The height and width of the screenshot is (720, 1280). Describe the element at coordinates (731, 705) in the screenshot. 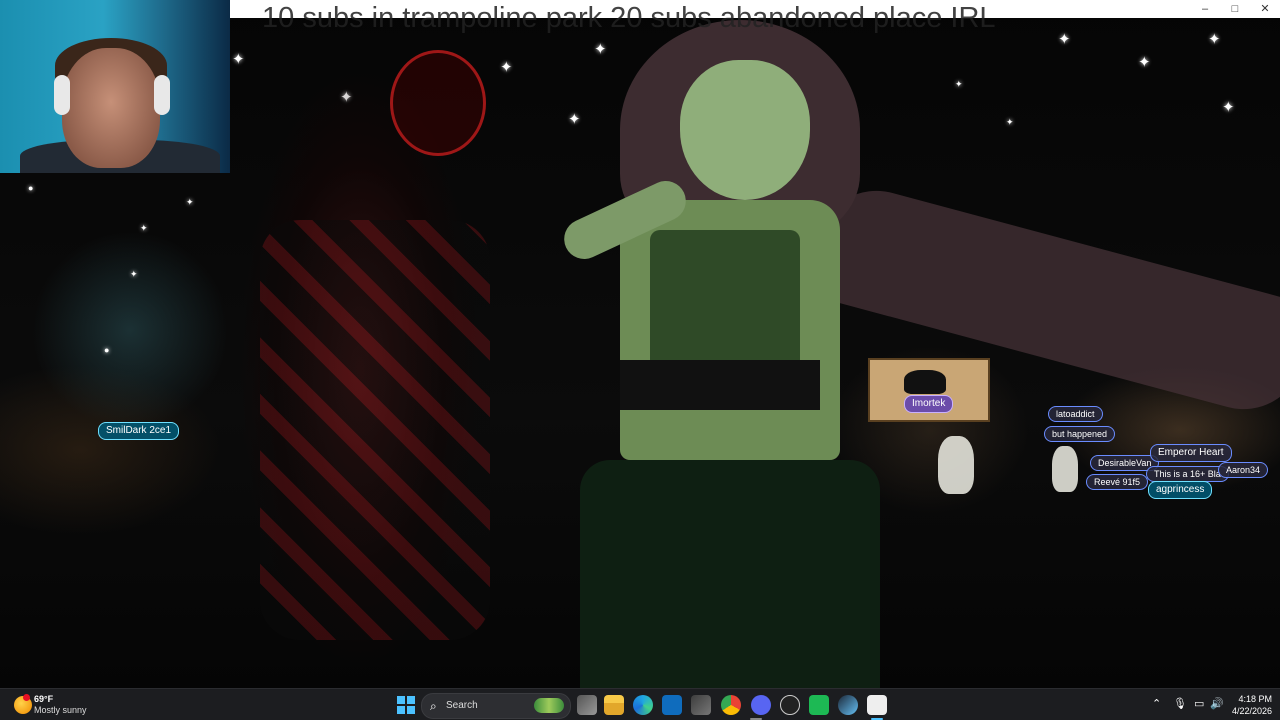

I see `chrome-icon` at that location.